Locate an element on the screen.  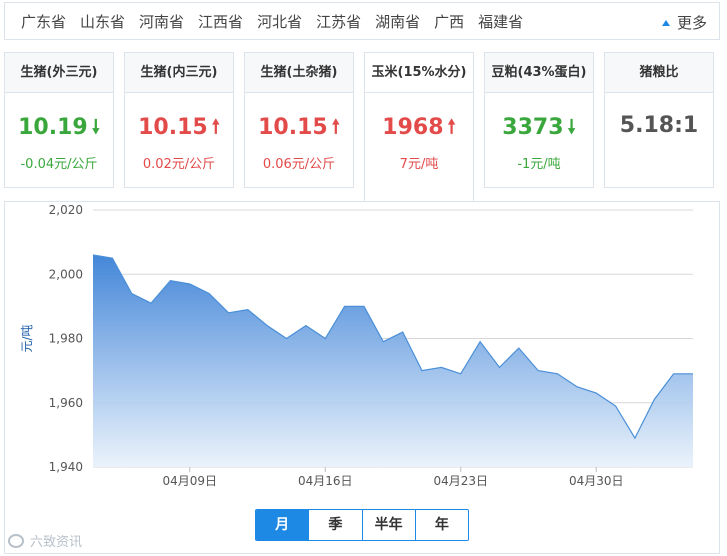
y-tick-label: 1,940 is located at coordinates (66, 467).